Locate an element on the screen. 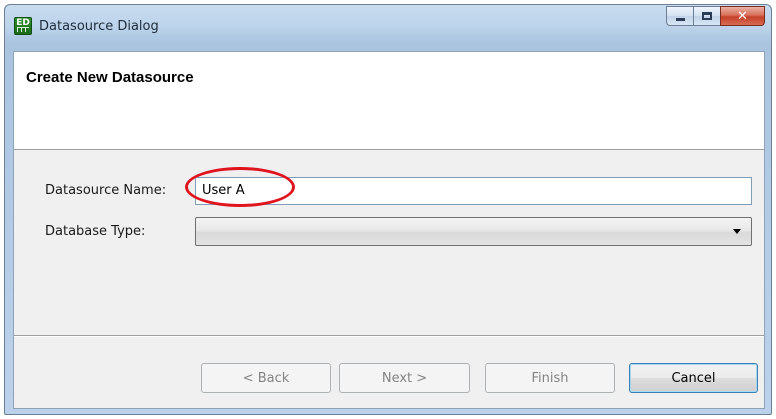  app-icon: ED is located at coordinates (23, 26).